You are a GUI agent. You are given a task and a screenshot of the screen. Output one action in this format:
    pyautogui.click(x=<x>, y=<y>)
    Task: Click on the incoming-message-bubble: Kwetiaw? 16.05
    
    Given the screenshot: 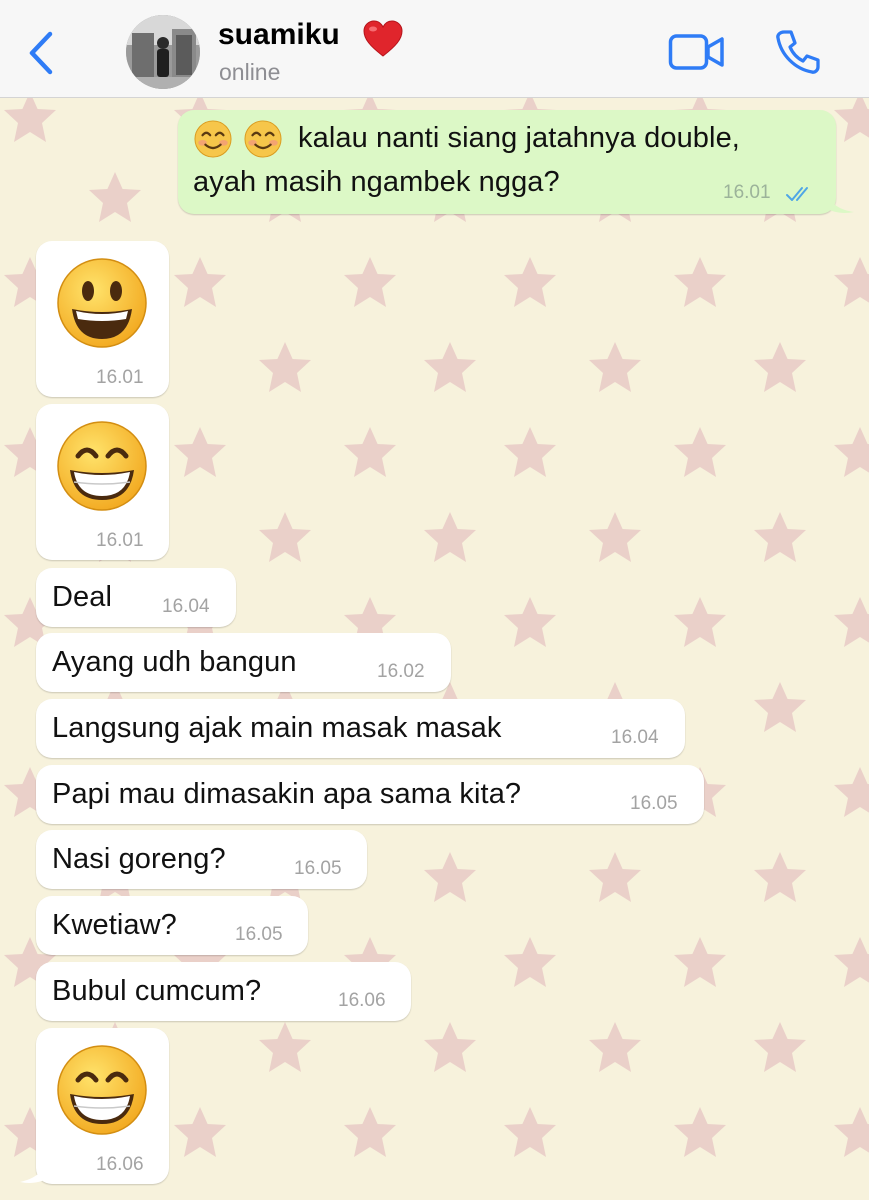 What is the action you would take?
    pyautogui.click(x=172, y=925)
    